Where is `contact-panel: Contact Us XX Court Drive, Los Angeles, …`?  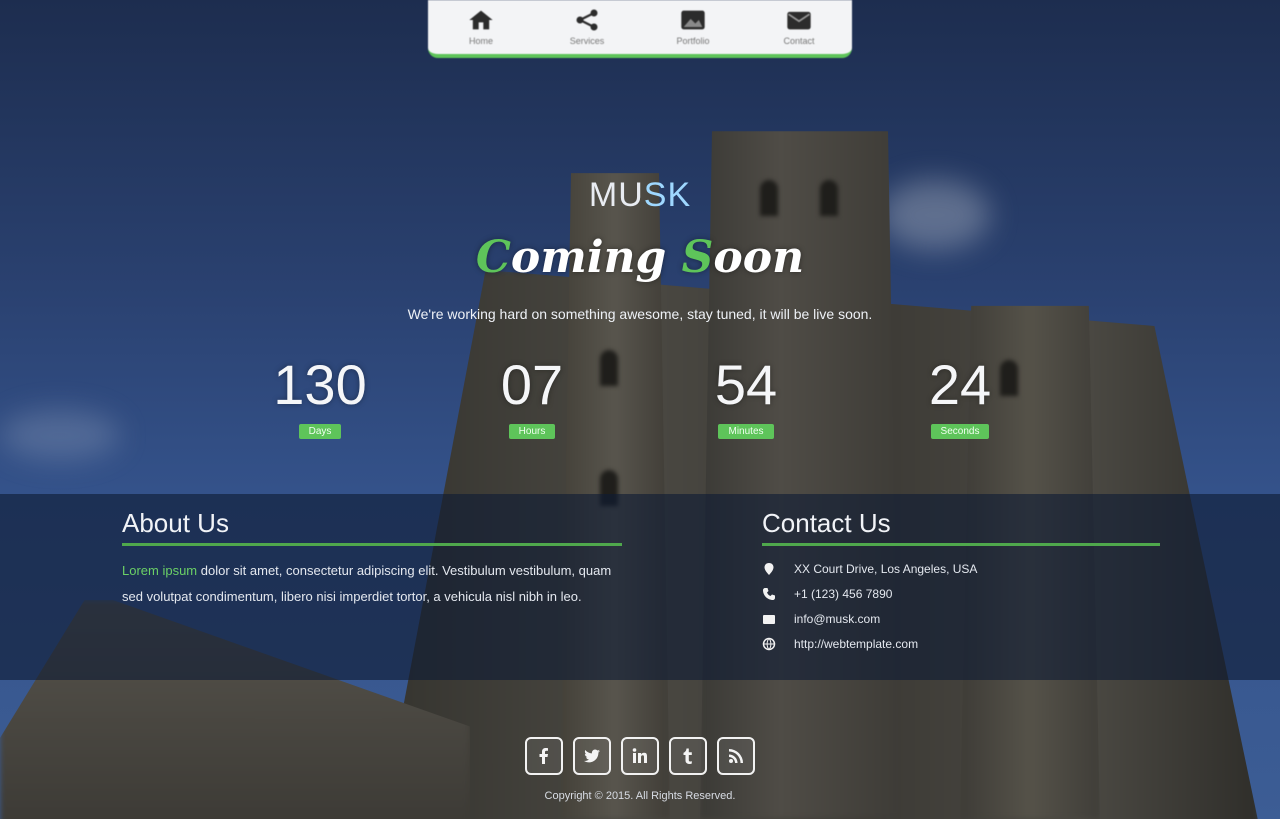
contact-panel: Contact Us XX Court Drive, Los Angeles, … is located at coordinates (961, 582).